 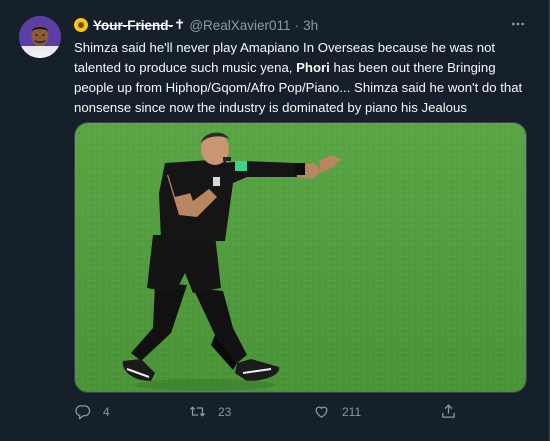 I want to click on avatar, so click(x=40, y=37).